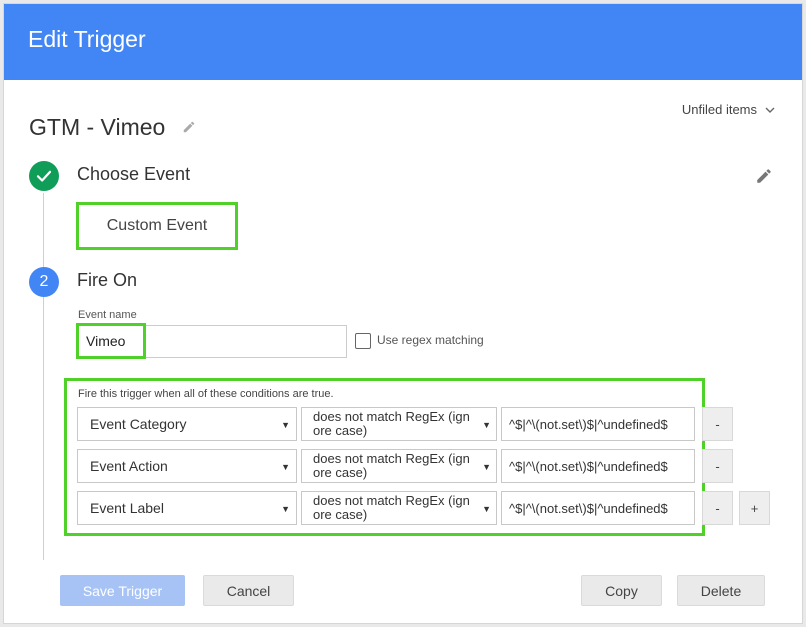 This screenshot has height=627, width=806. Describe the element at coordinates (187, 466) in the screenshot. I see `condition-variable-select: Event Action ▼` at that location.